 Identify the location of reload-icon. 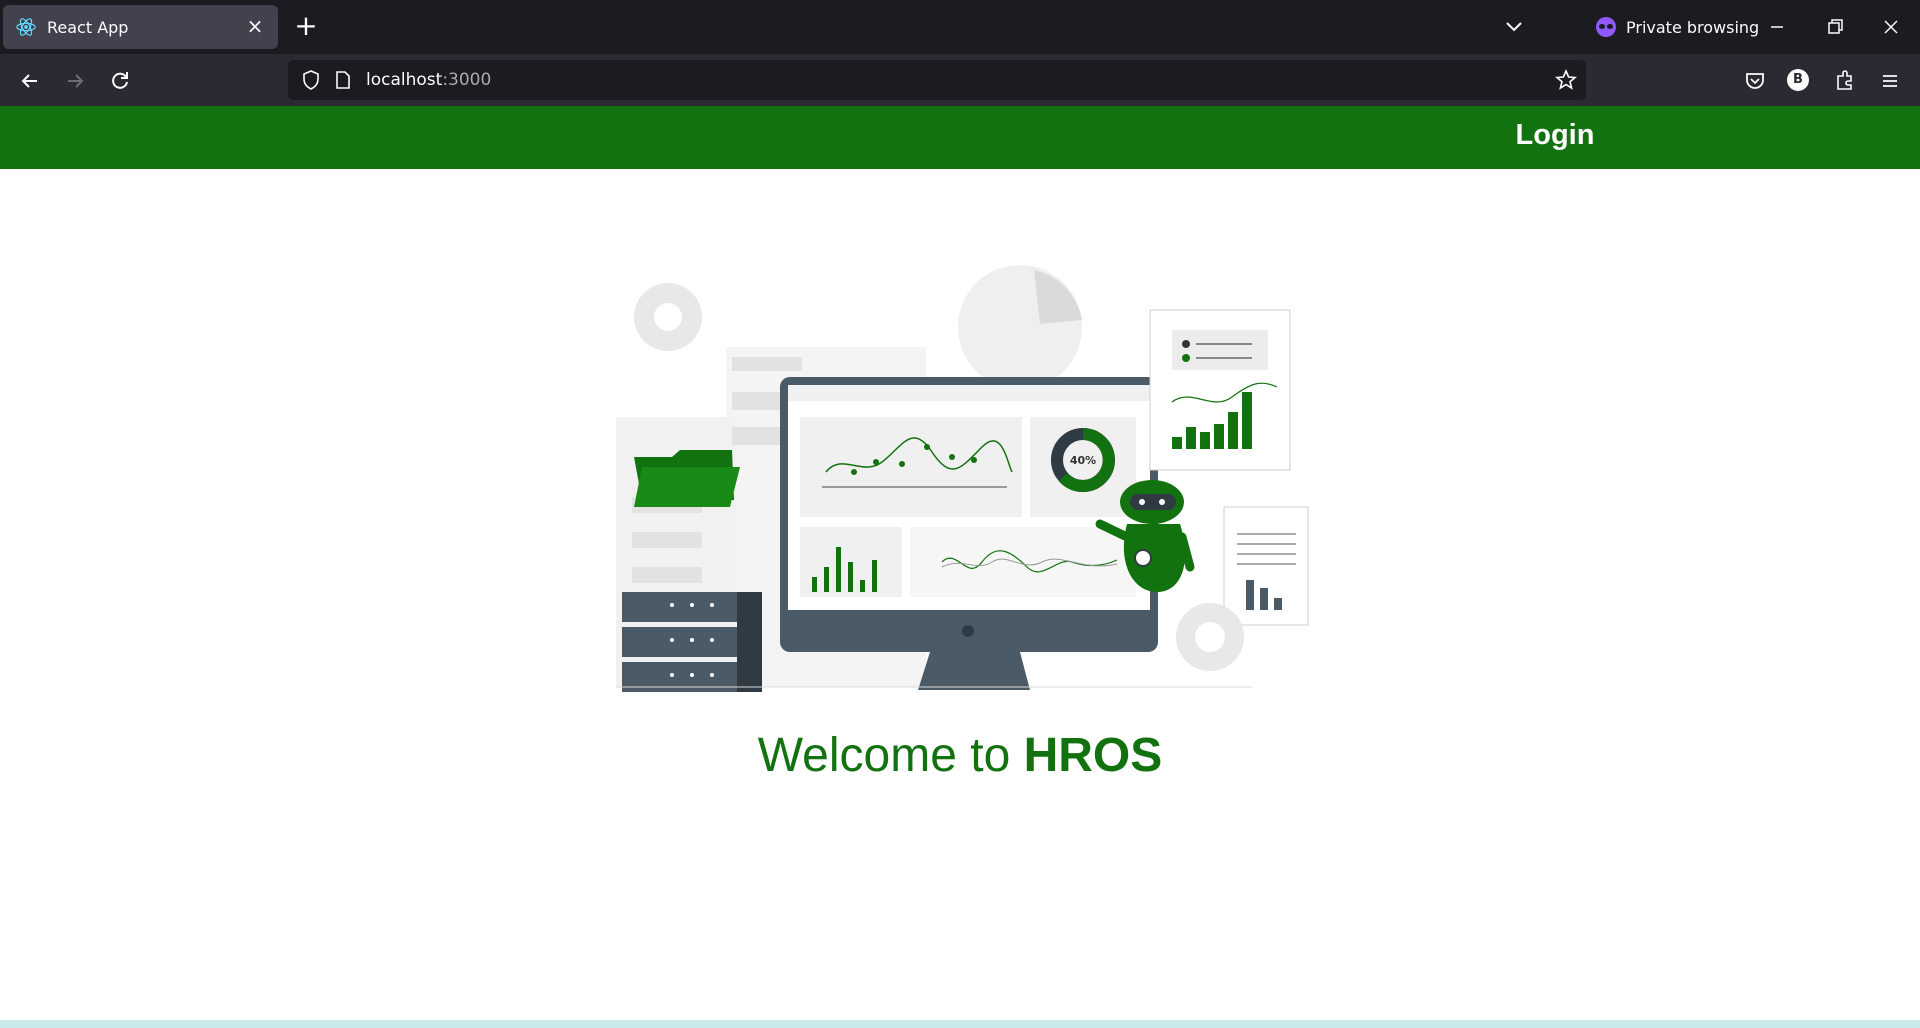
(120, 81).